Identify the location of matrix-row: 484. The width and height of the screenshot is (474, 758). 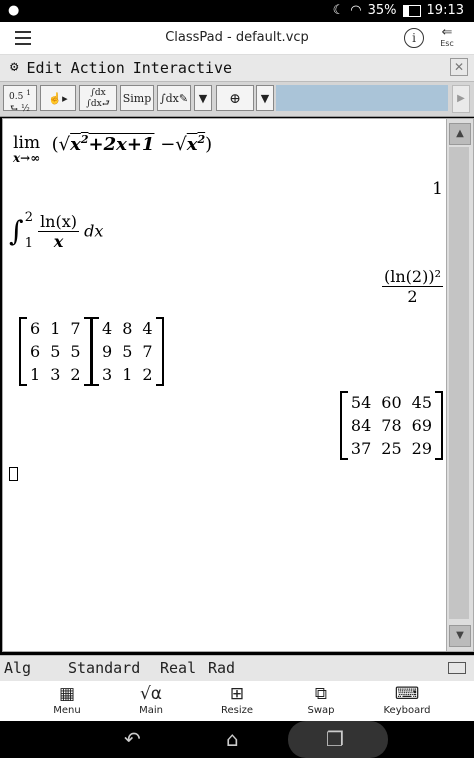
(127, 328).